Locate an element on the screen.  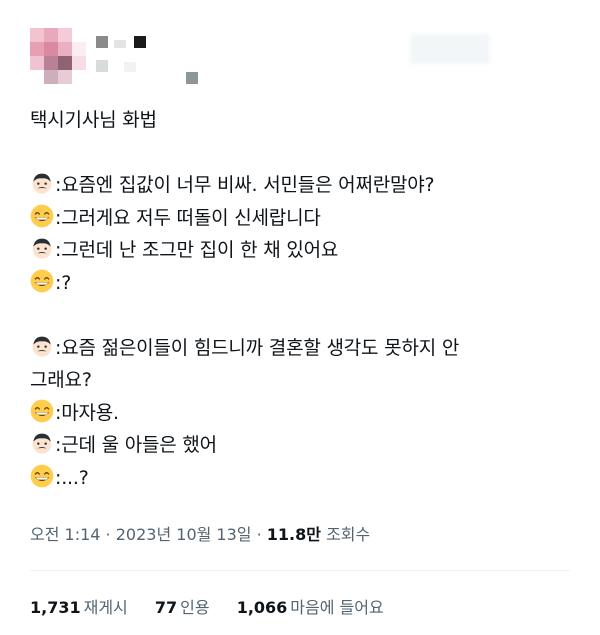
views-label: 조회수 is located at coordinates (348, 534).